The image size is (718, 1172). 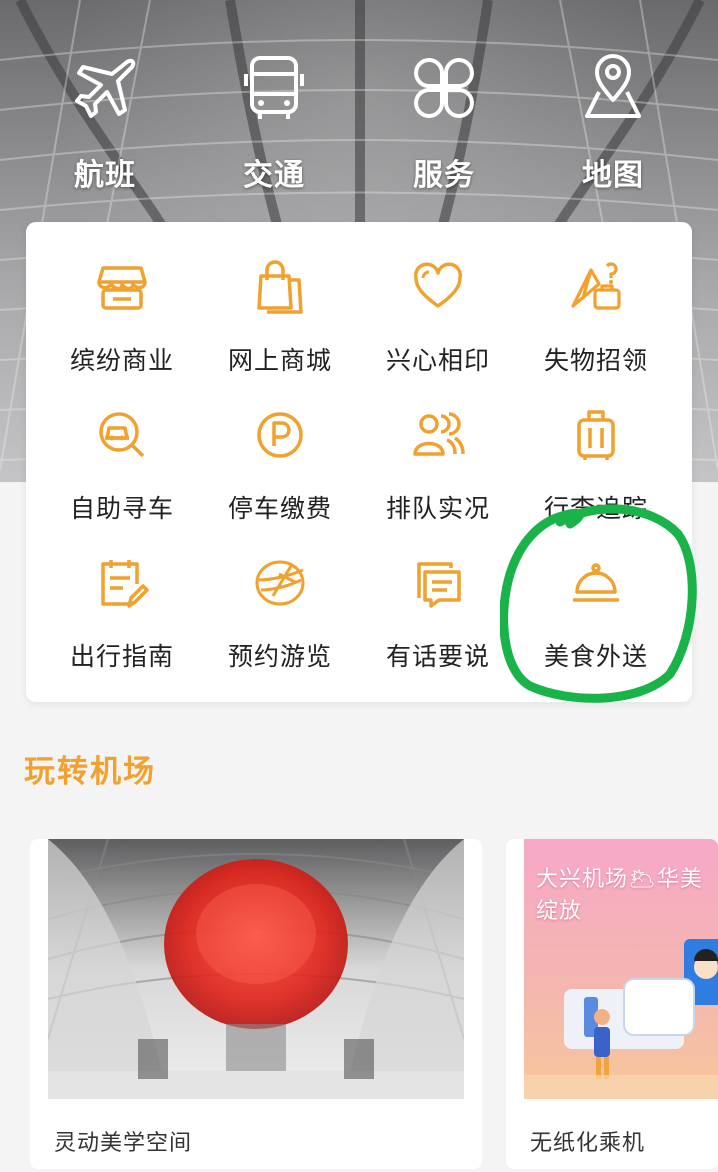 I want to click on service-travel-guide: 出行指南, so click(x=122, y=608).